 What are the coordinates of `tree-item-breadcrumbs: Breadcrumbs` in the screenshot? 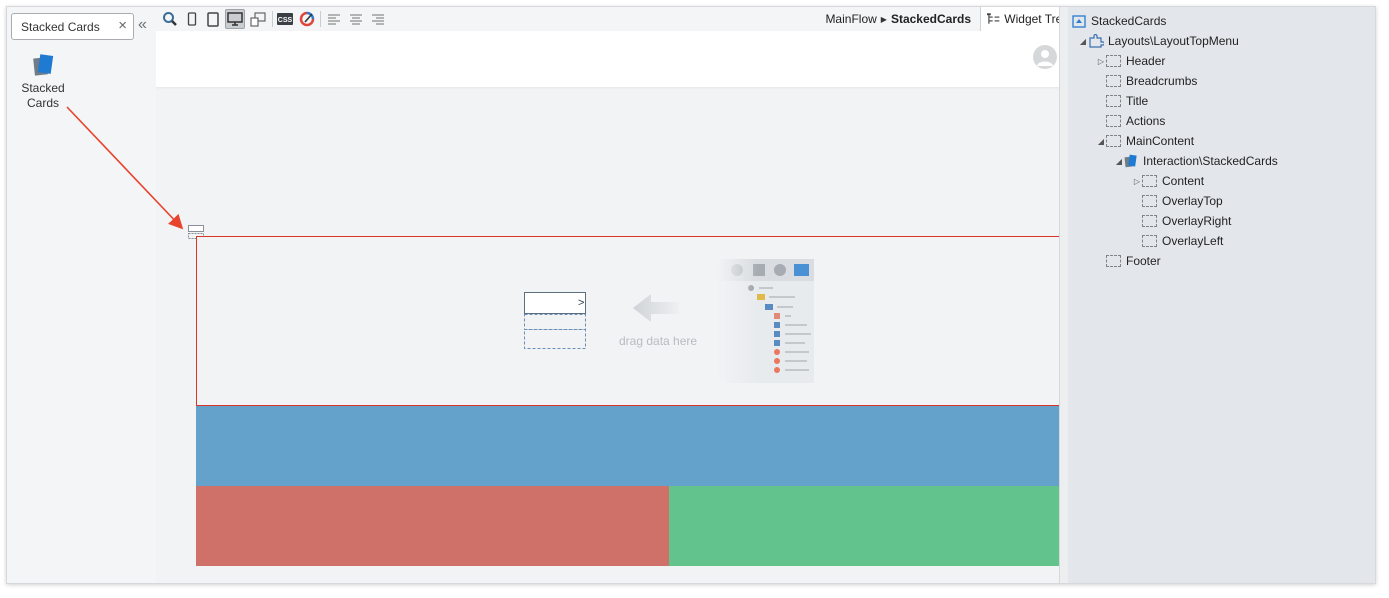 It's located at (1151, 81).